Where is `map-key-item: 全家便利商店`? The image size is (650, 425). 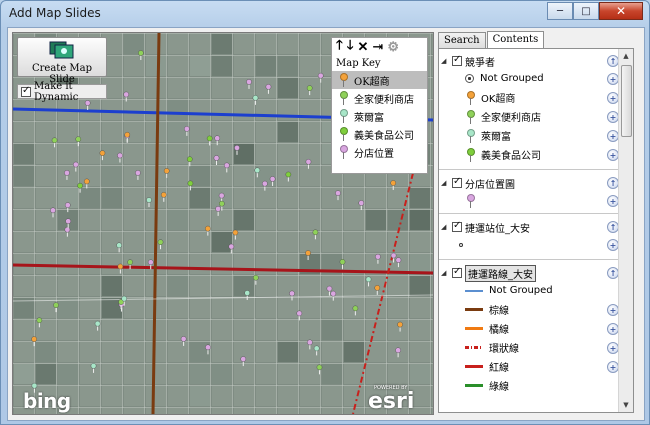
map-key-item: 全家便利商店 is located at coordinates (379, 98).